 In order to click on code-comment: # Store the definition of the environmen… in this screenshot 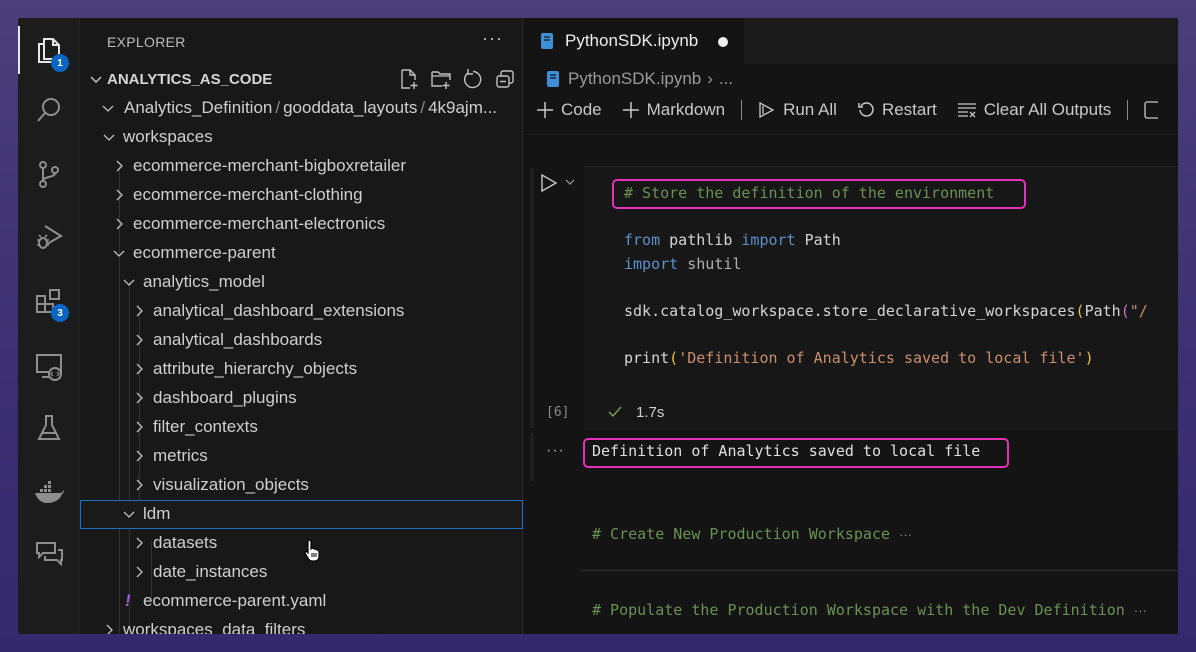, I will do `click(809, 193)`.